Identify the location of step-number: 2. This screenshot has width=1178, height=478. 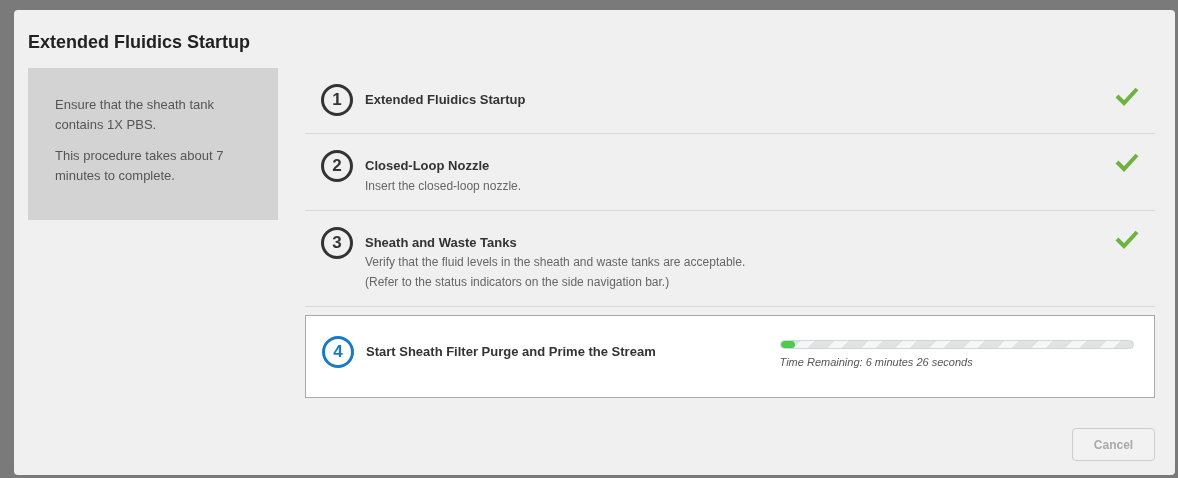
(337, 166).